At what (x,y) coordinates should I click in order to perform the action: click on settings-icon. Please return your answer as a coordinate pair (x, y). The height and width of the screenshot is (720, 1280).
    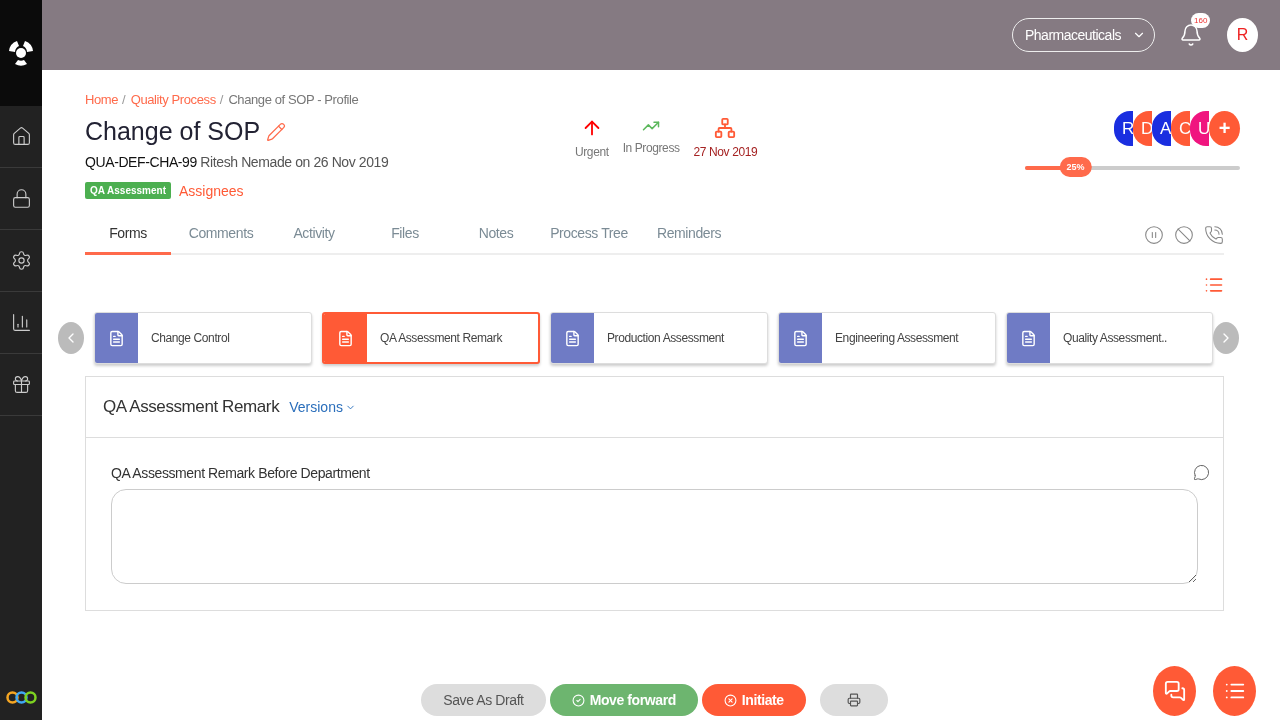
    Looking at the image, I should click on (21, 260).